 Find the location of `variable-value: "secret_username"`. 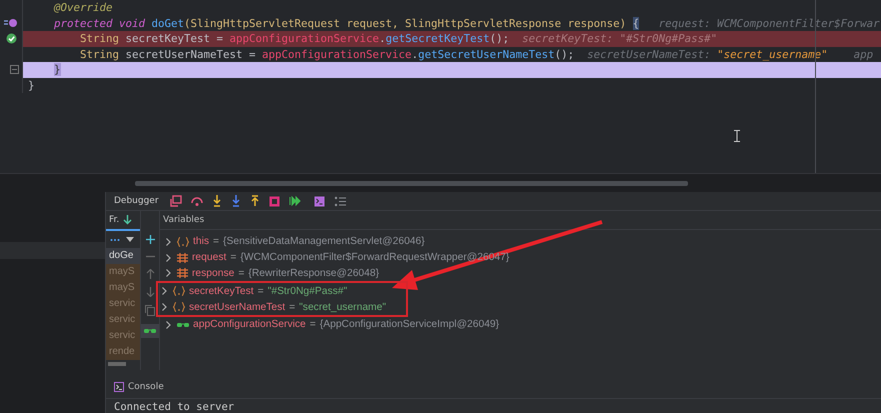

variable-value: "secret_username" is located at coordinates (342, 307).